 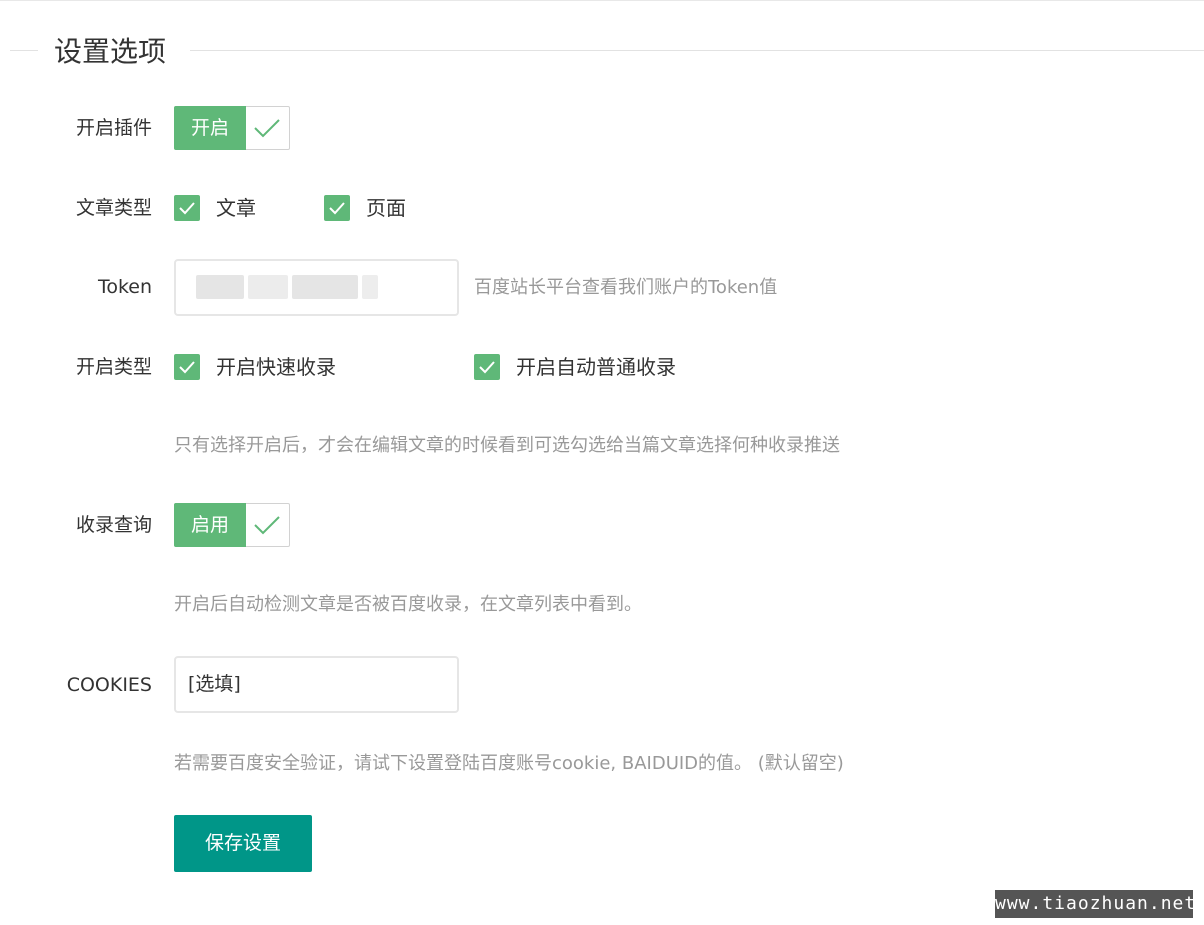 What do you see at coordinates (113, 525) in the screenshot?
I see `index-query-label: 收录查询` at bounding box center [113, 525].